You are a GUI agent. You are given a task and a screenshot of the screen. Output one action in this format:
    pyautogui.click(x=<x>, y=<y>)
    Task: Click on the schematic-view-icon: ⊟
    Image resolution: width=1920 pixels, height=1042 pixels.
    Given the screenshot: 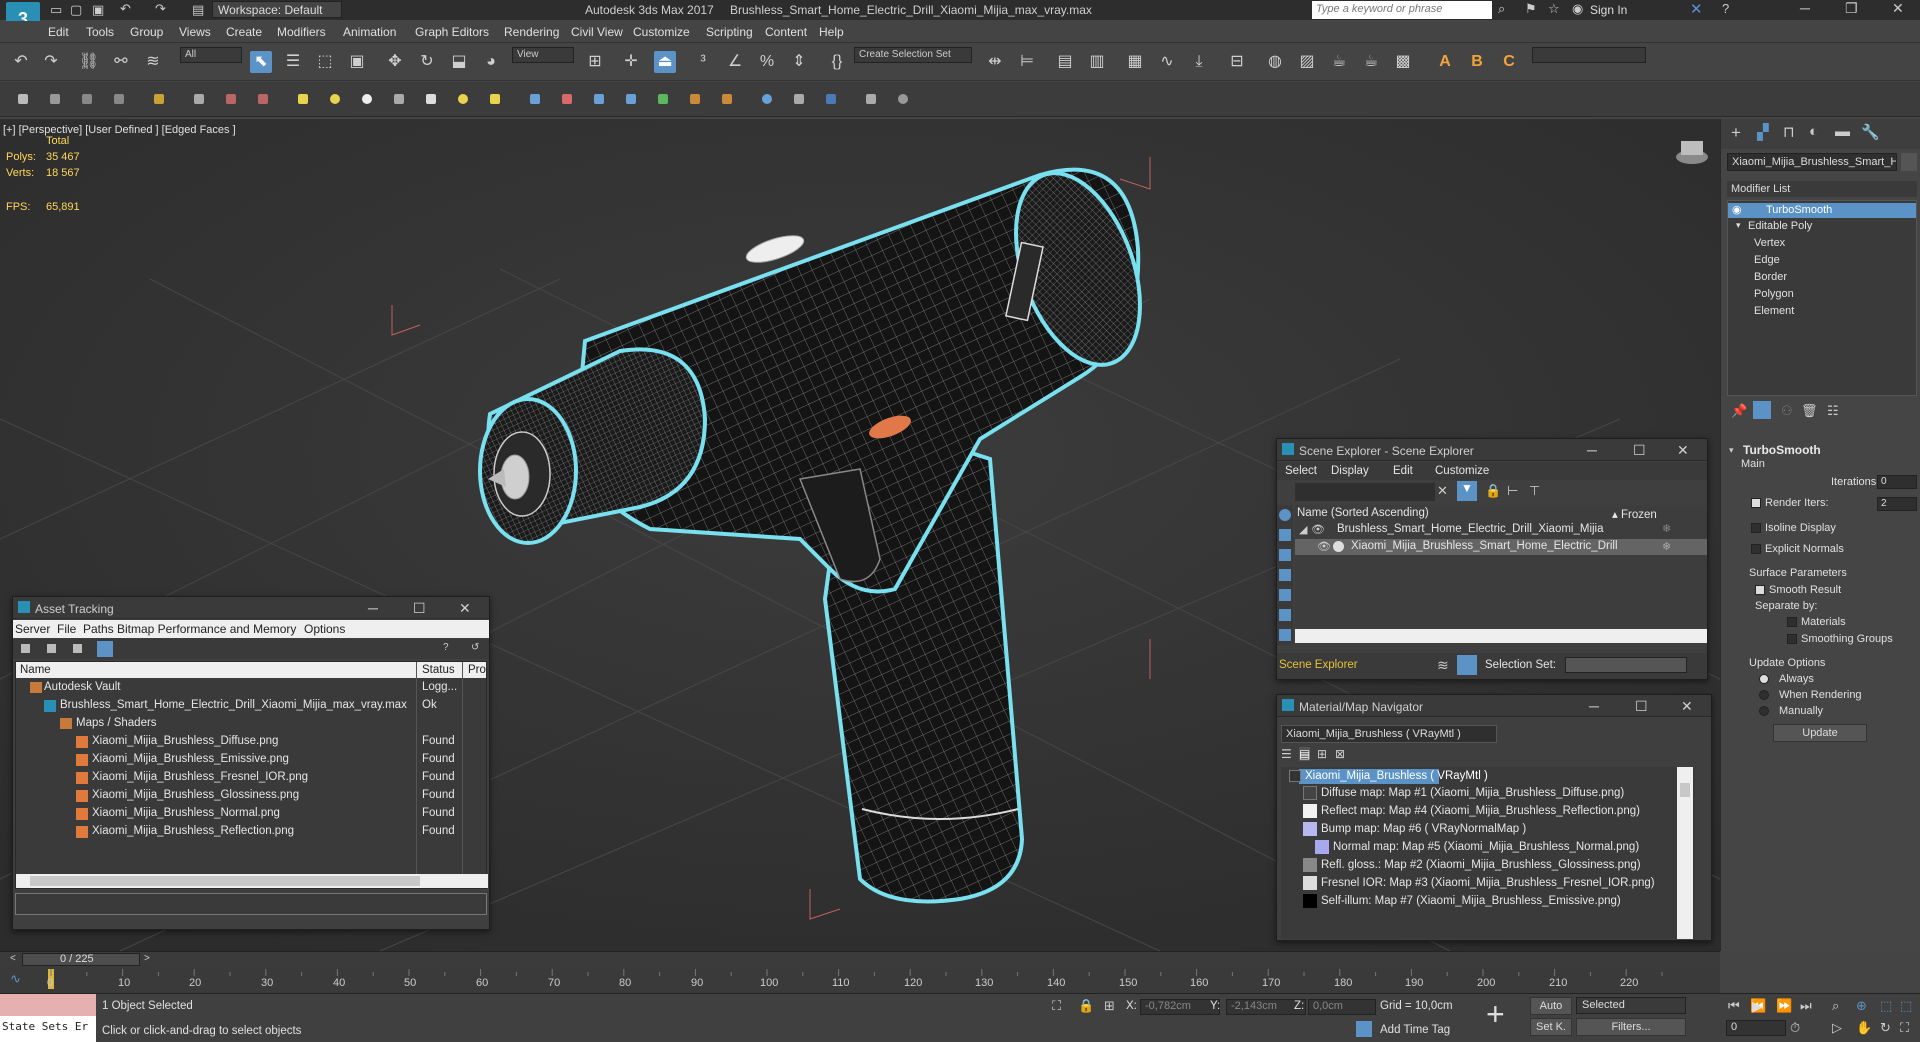 What is the action you would take?
    pyautogui.click(x=1237, y=62)
    